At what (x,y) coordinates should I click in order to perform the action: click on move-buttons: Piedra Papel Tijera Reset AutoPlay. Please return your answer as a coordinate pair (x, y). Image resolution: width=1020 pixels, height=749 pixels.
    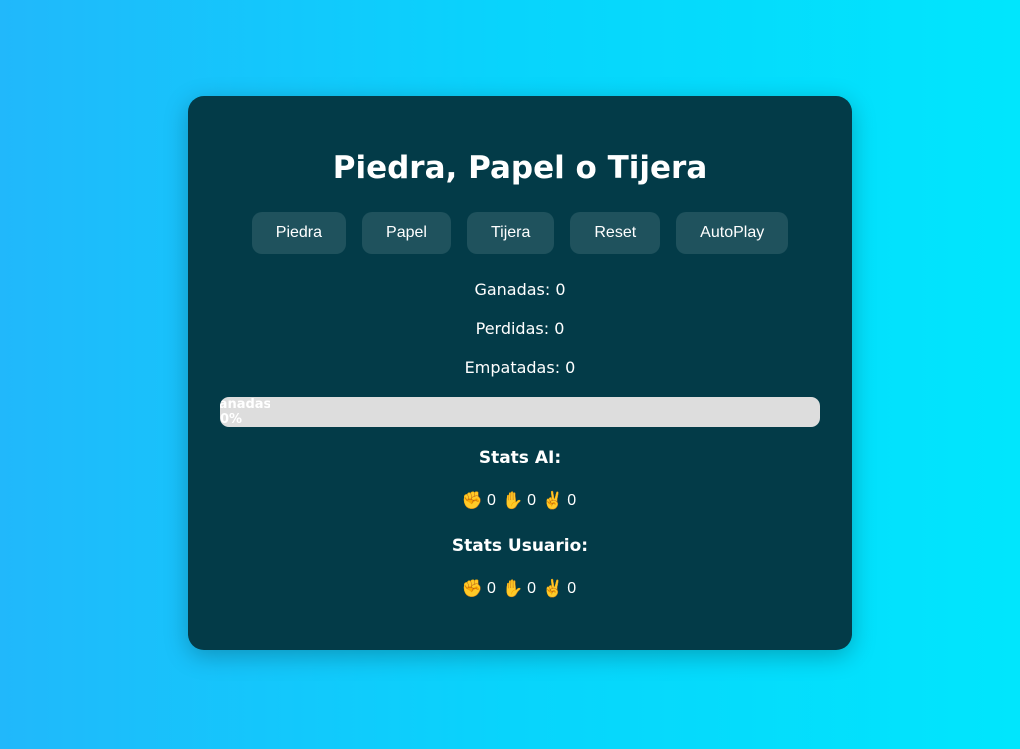
    Looking at the image, I should click on (520, 233).